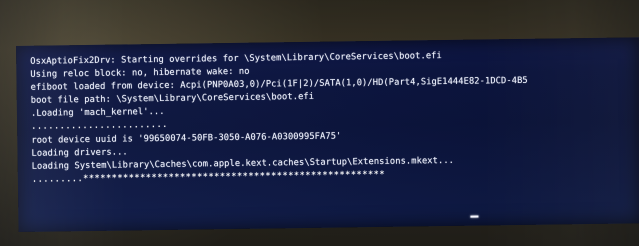  I want to click on text-cursor, so click(474, 216).